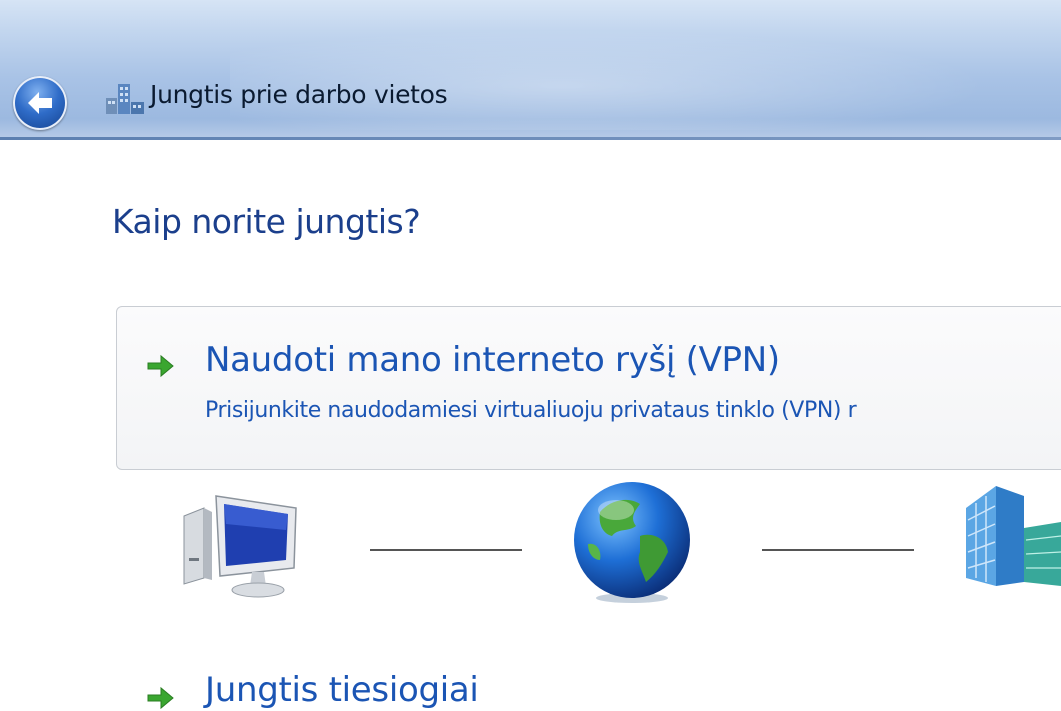 The image size is (1061, 711). What do you see at coordinates (492, 360) in the screenshot?
I see `vpn-option-title: Naudoti mano interneto ryšį (VPN)` at bounding box center [492, 360].